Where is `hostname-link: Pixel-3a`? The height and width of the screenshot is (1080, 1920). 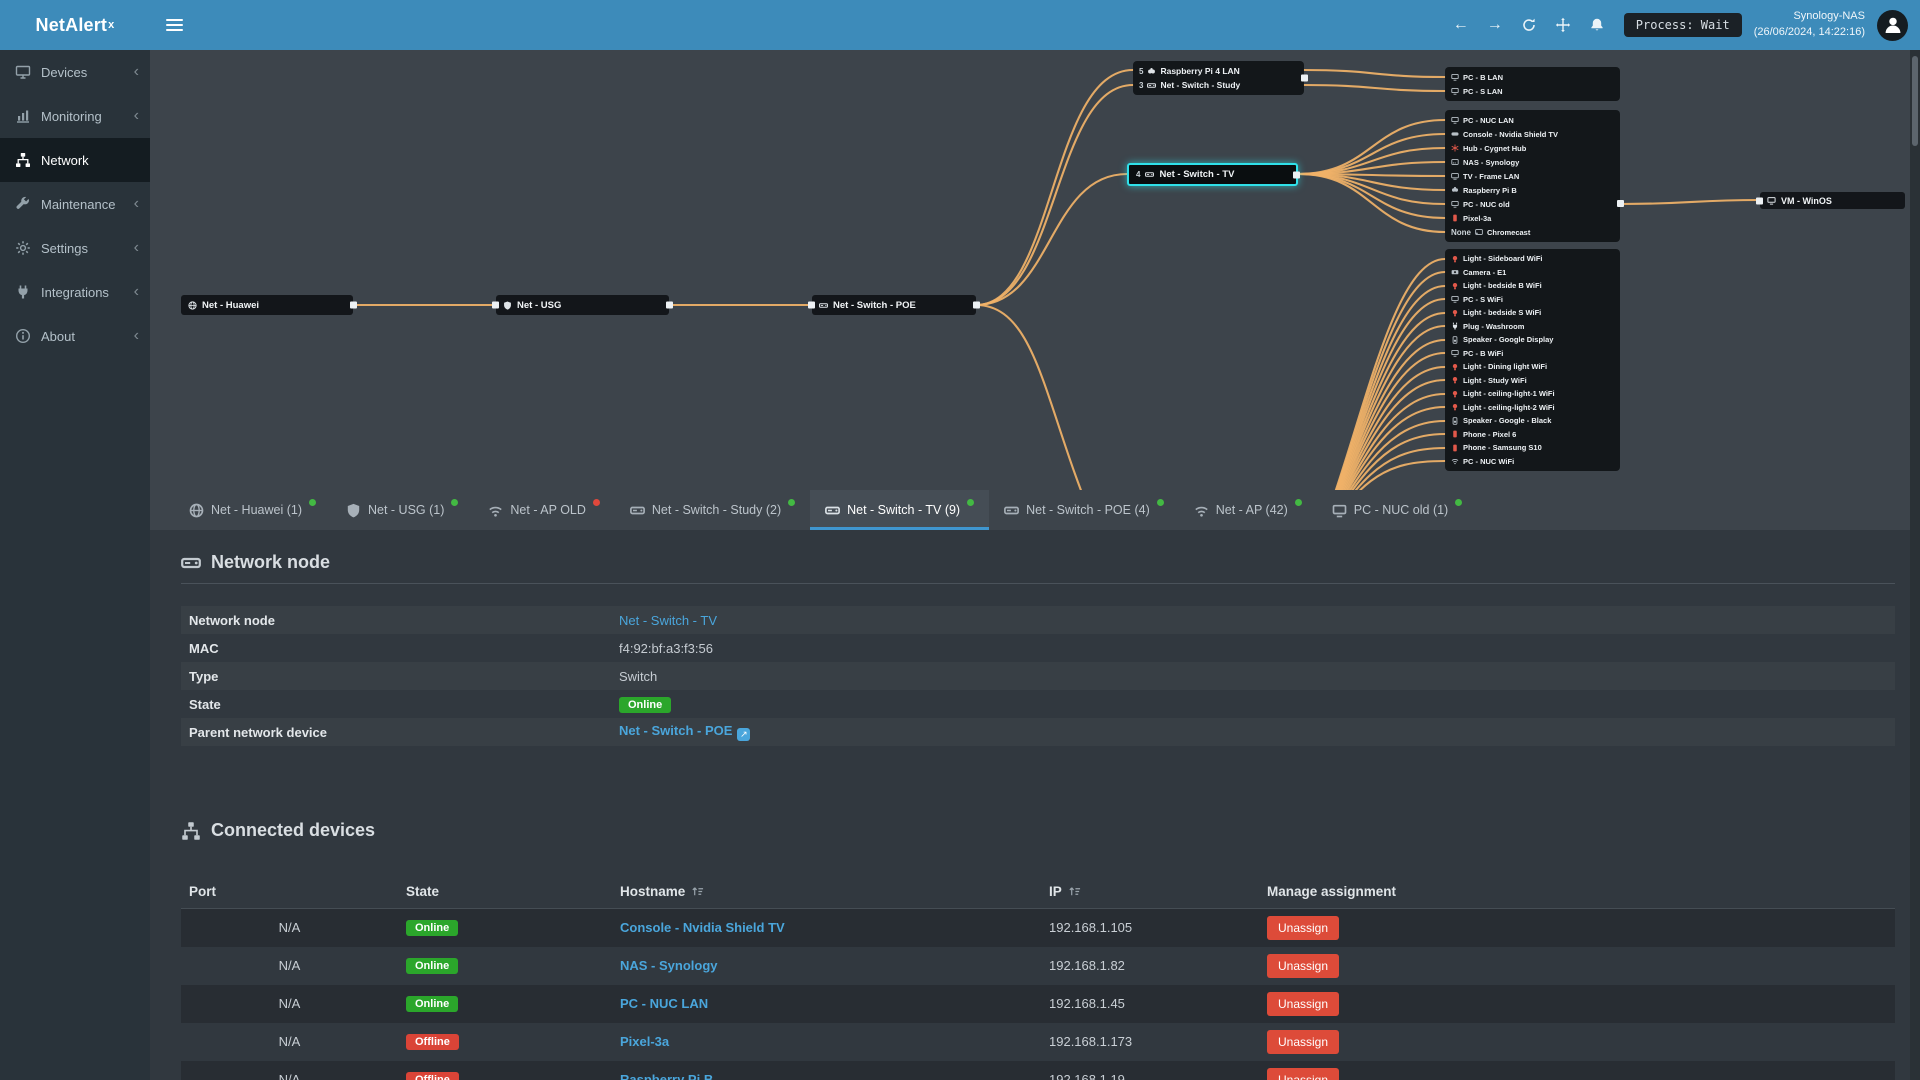 hostname-link: Pixel-3a is located at coordinates (644, 1041).